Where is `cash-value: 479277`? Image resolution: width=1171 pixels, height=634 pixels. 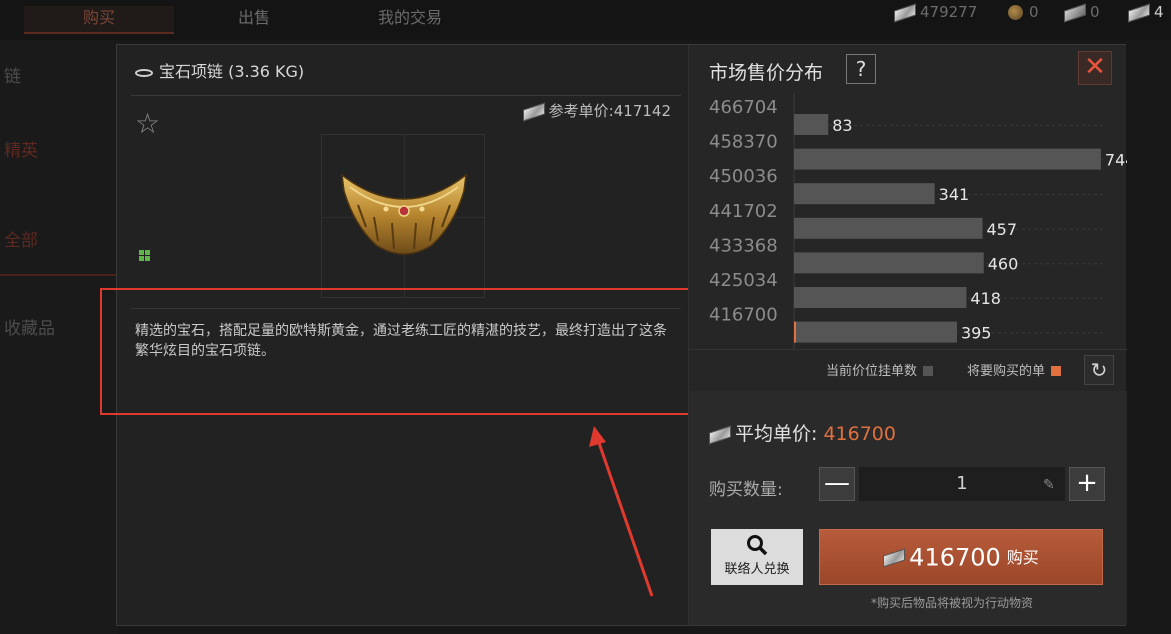 cash-value: 479277 is located at coordinates (949, 12).